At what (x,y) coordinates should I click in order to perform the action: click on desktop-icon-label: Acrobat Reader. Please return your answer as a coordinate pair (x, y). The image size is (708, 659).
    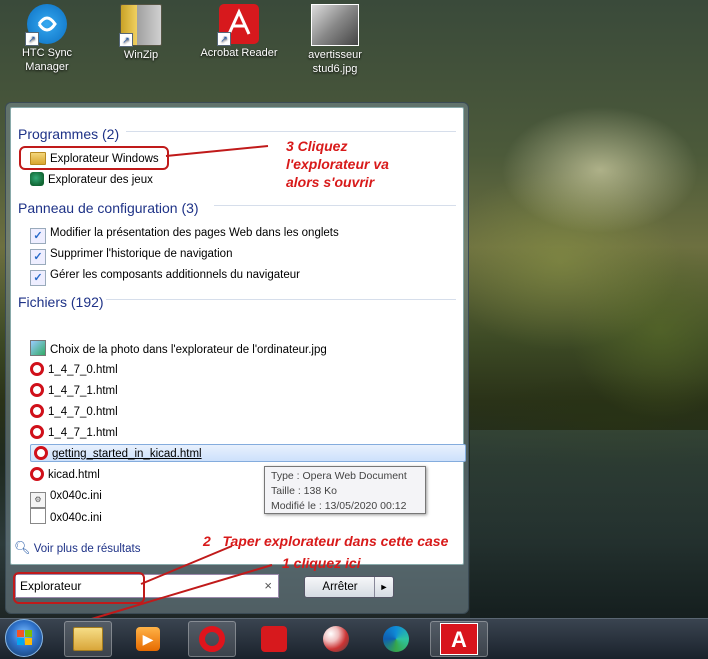
    Looking at the image, I should click on (239, 53).